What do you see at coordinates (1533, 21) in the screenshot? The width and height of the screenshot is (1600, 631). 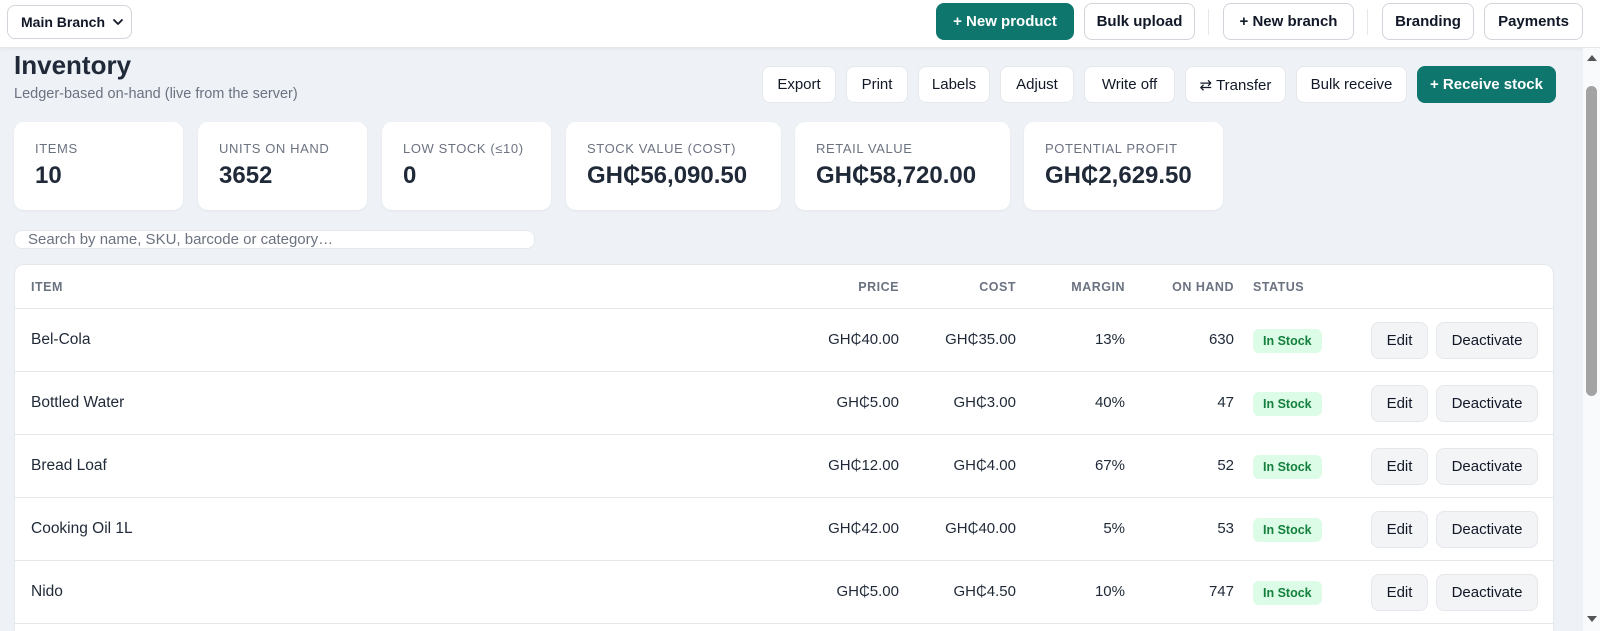 I see `payments-button: Payments` at bounding box center [1533, 21].